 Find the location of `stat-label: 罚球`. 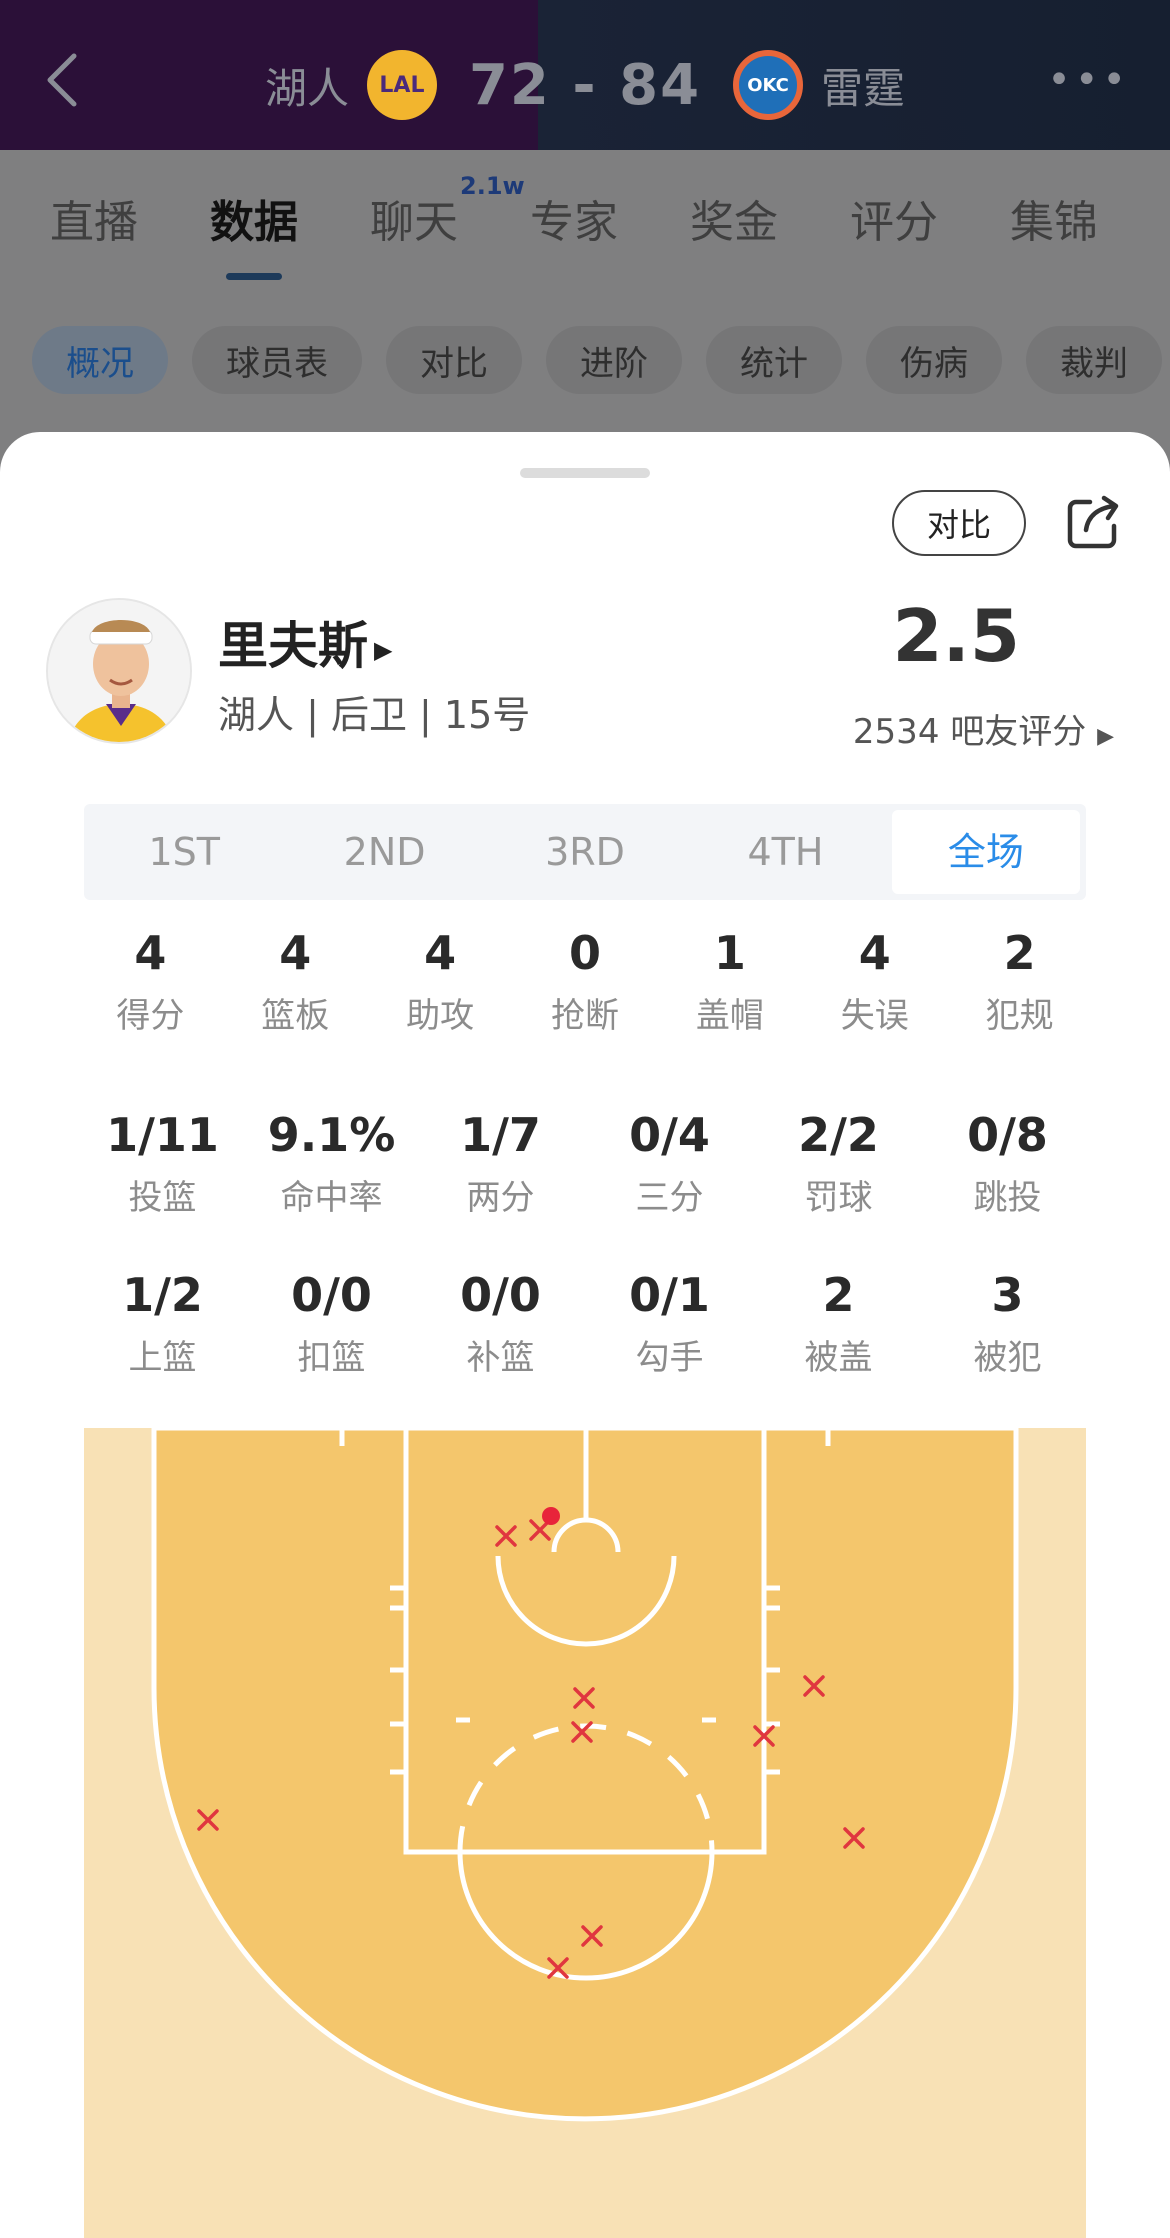

stat-label: 罚球 is located at coordinates (838, 1198).